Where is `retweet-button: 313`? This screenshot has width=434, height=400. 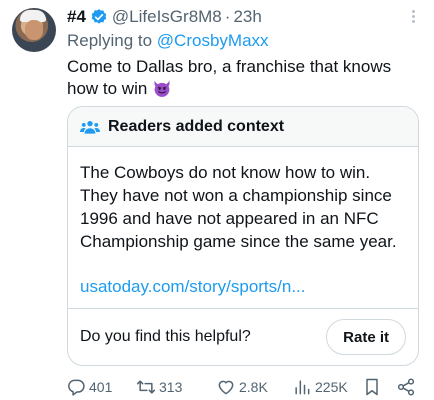
retweet-button: 313 is located at coordinates (159, 387).